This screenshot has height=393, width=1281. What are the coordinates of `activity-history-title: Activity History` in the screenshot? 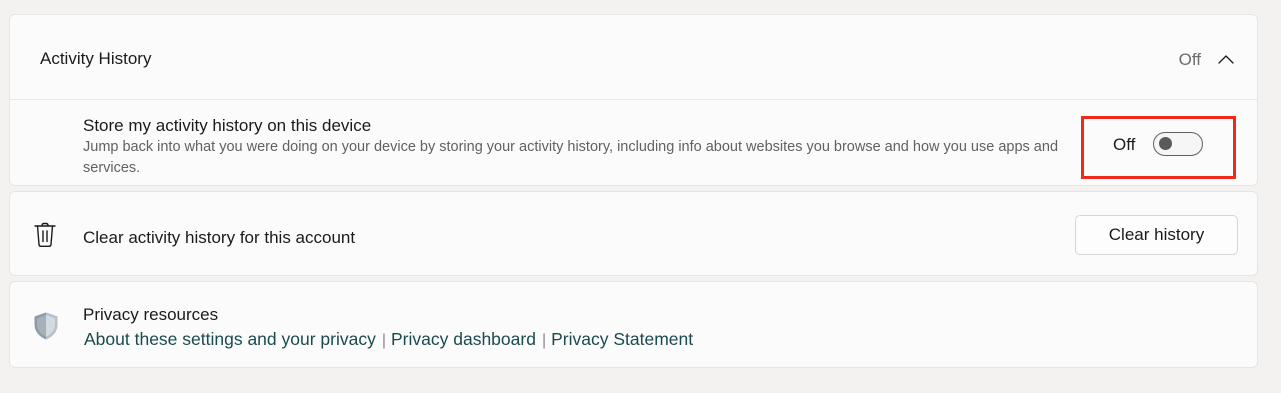 It's located at (96, 58).